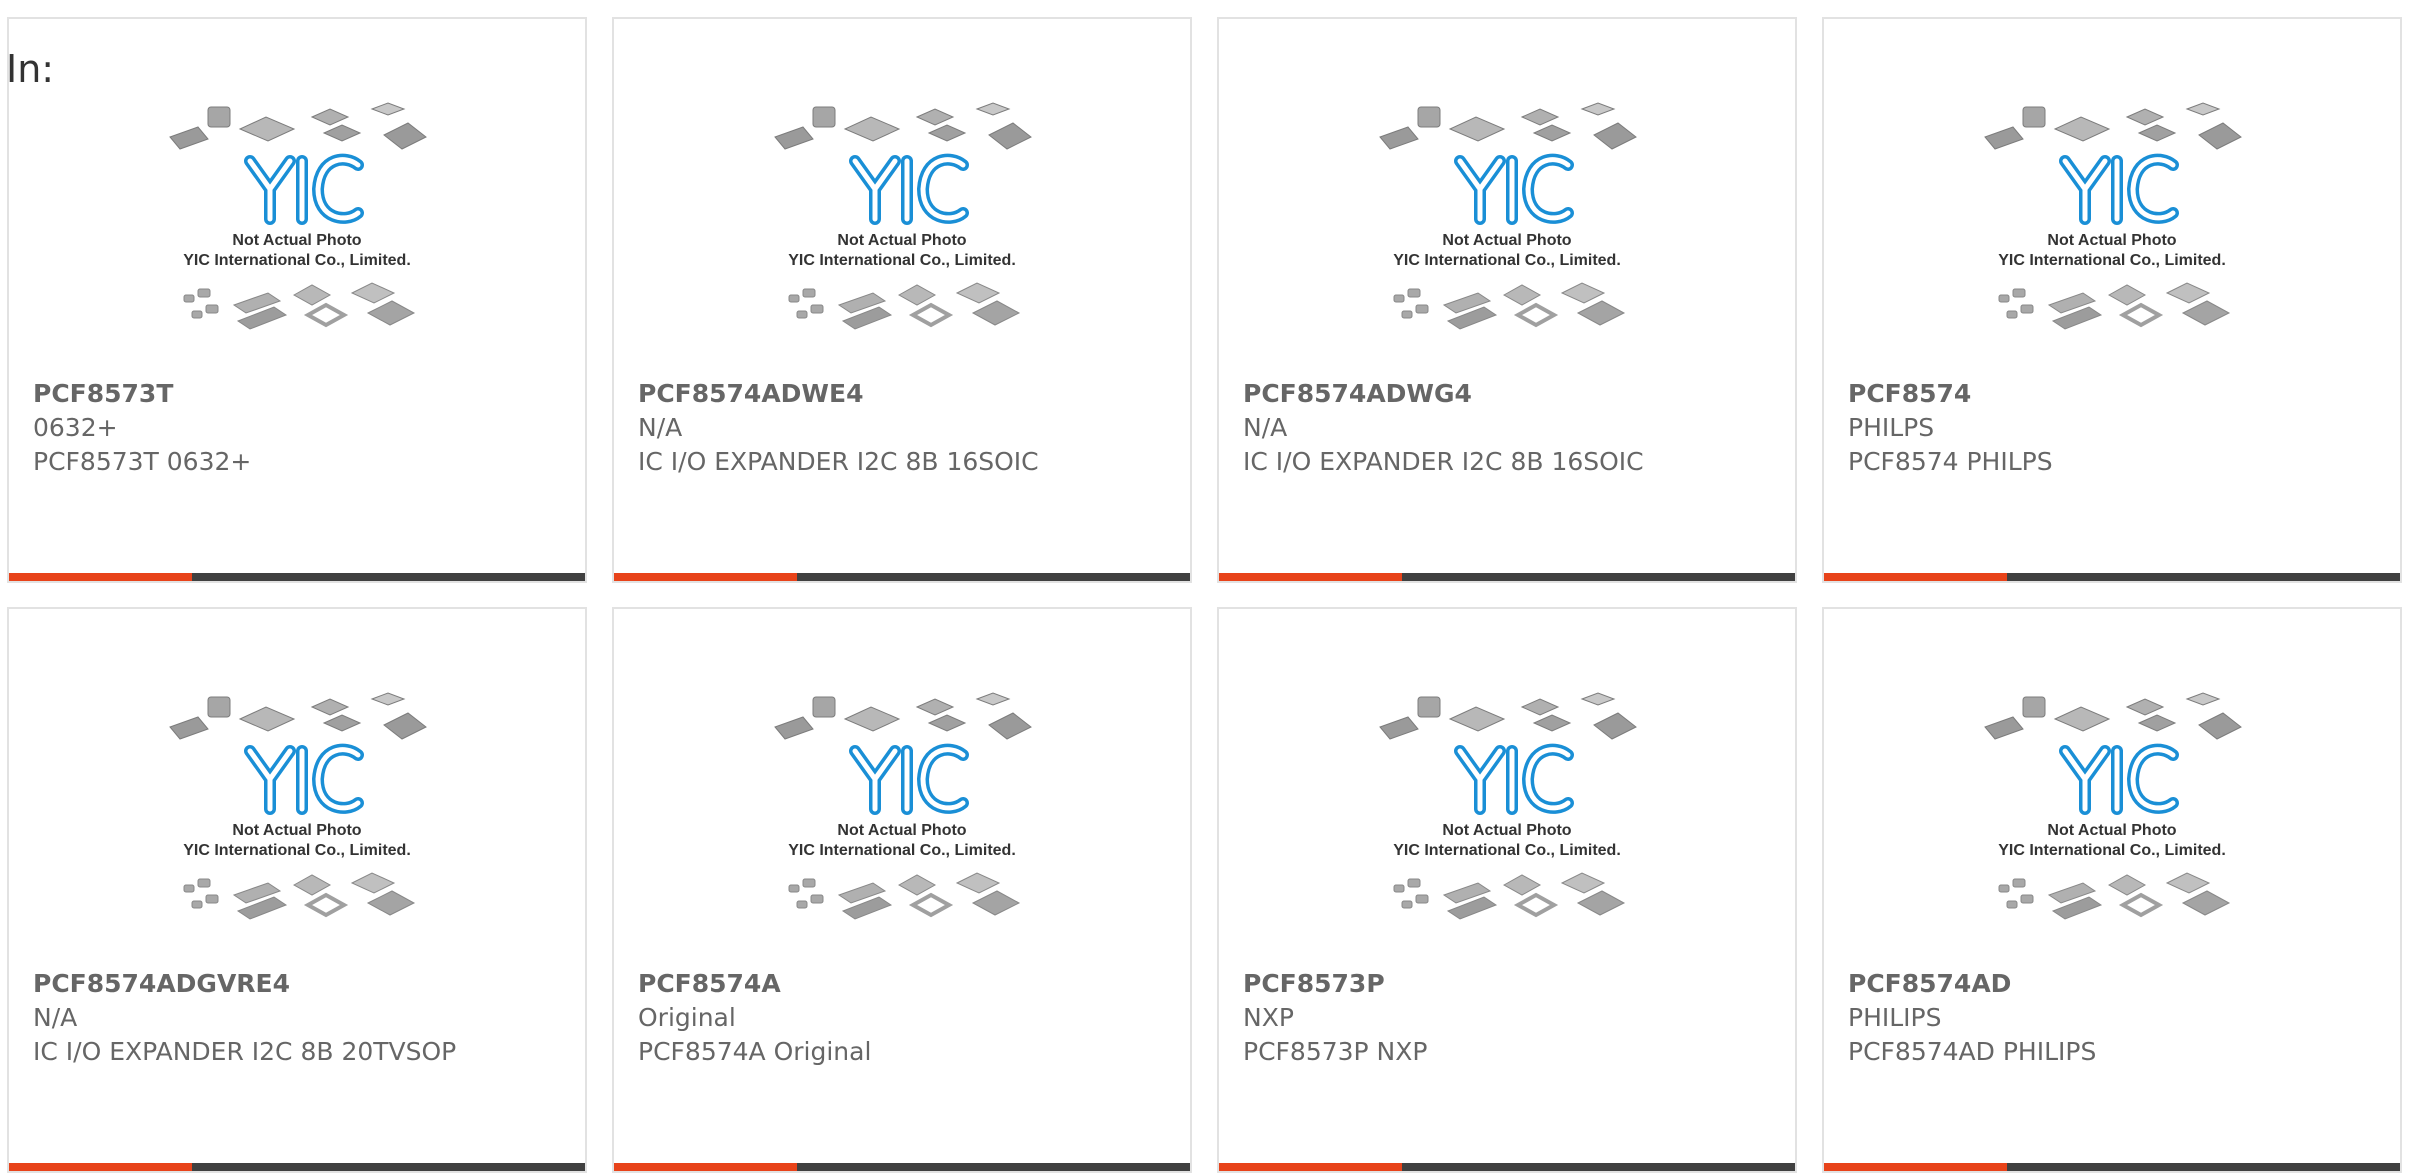 This screenshot has height=1173, width=2410. I want to click on product-info: PCF8573P NXP PCF8573P NXP, so click(1509, 1018).